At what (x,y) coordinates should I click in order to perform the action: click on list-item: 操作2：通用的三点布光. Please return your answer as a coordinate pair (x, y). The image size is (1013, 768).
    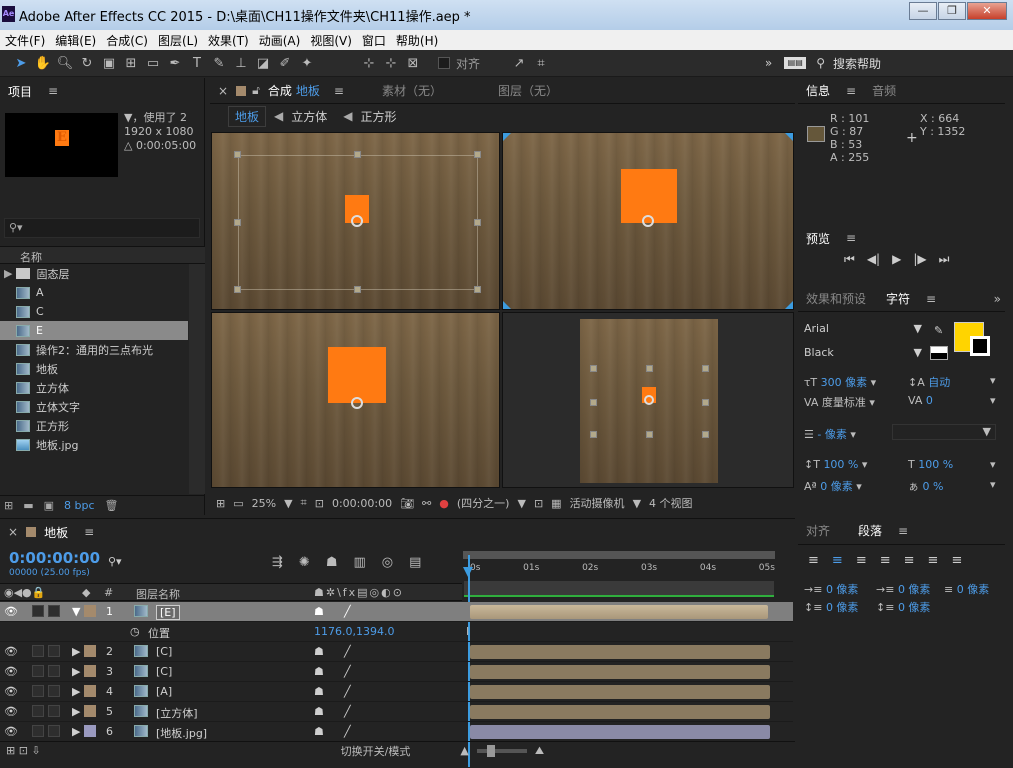
    Looking at the image, I should click on (94, 349).